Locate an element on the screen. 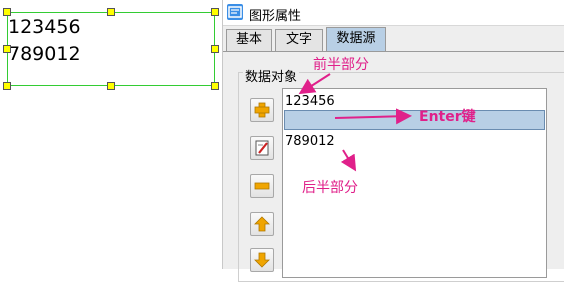  annotation-arrows is located at coordinates (355, 122).